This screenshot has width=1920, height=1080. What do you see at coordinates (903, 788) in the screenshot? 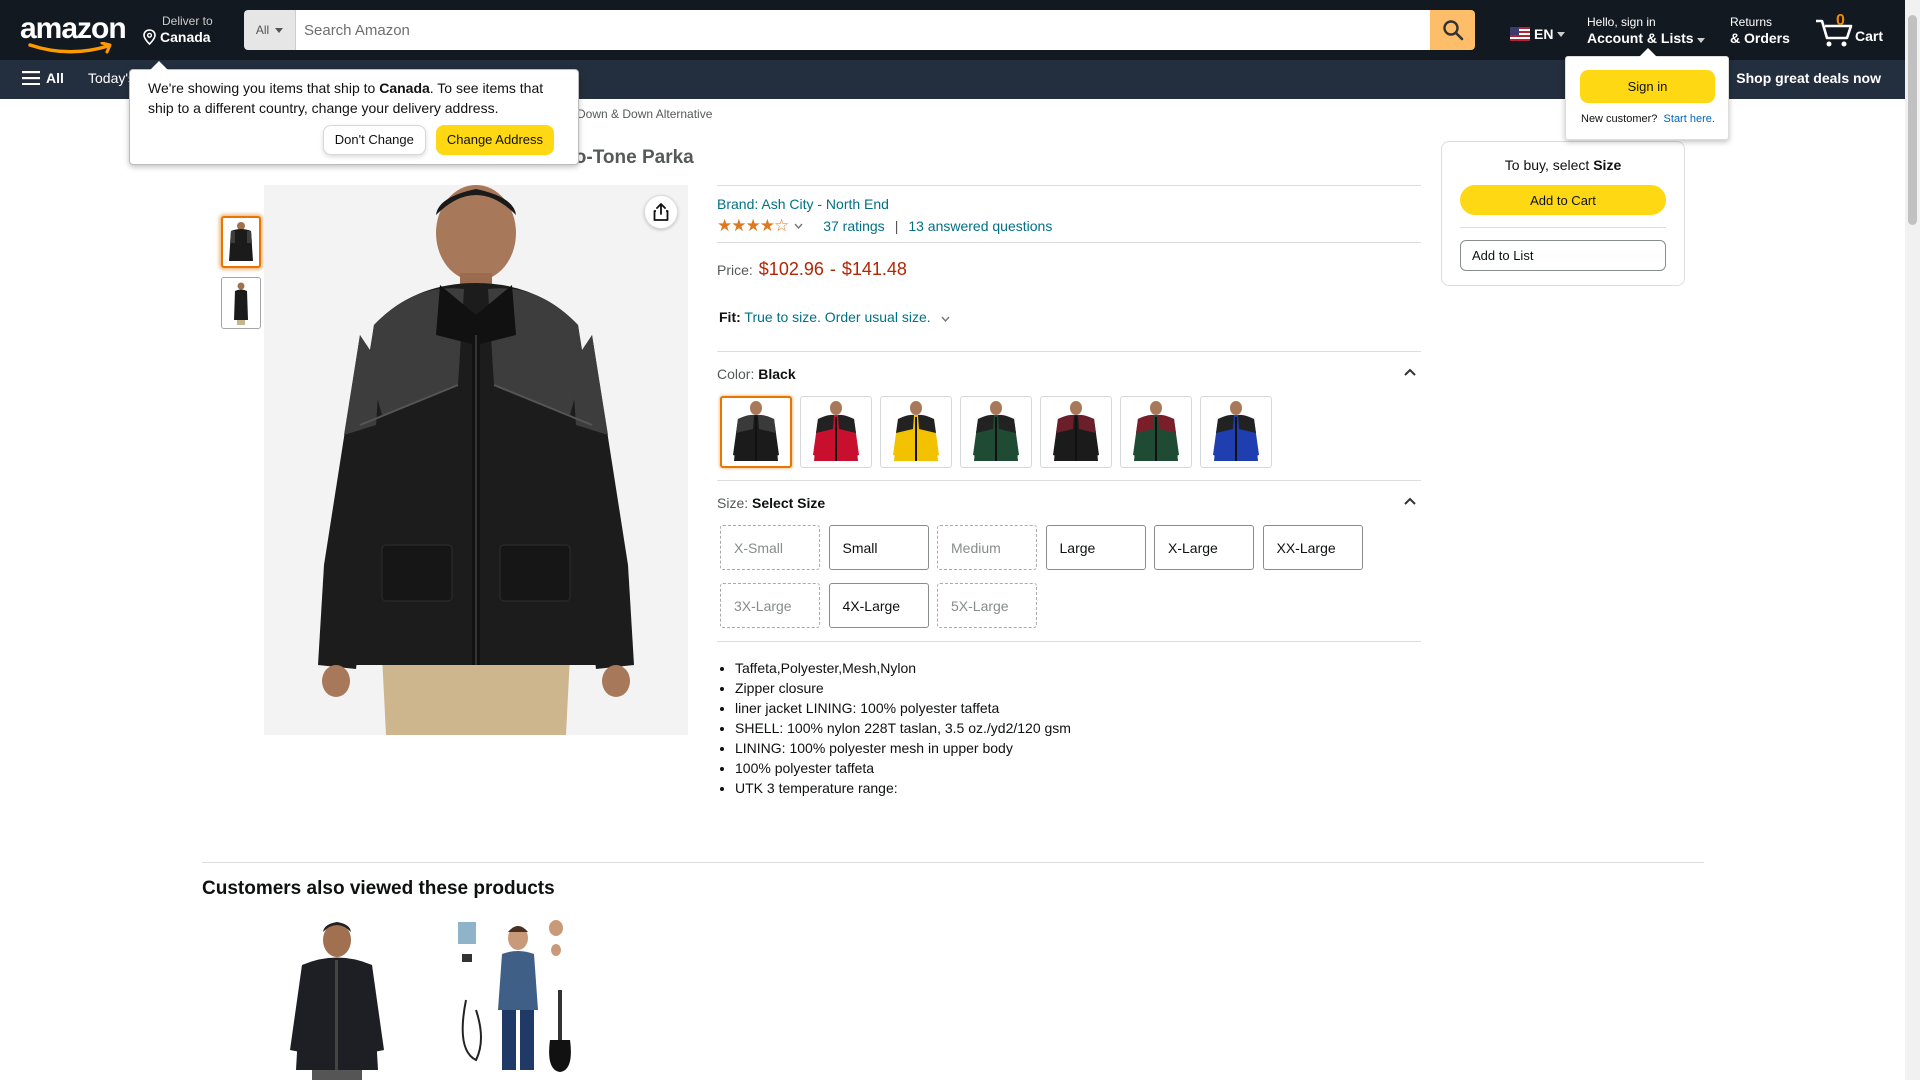
I see `feature-bullet: UTK 3 temperature range:` at bounding box center [903, 788].